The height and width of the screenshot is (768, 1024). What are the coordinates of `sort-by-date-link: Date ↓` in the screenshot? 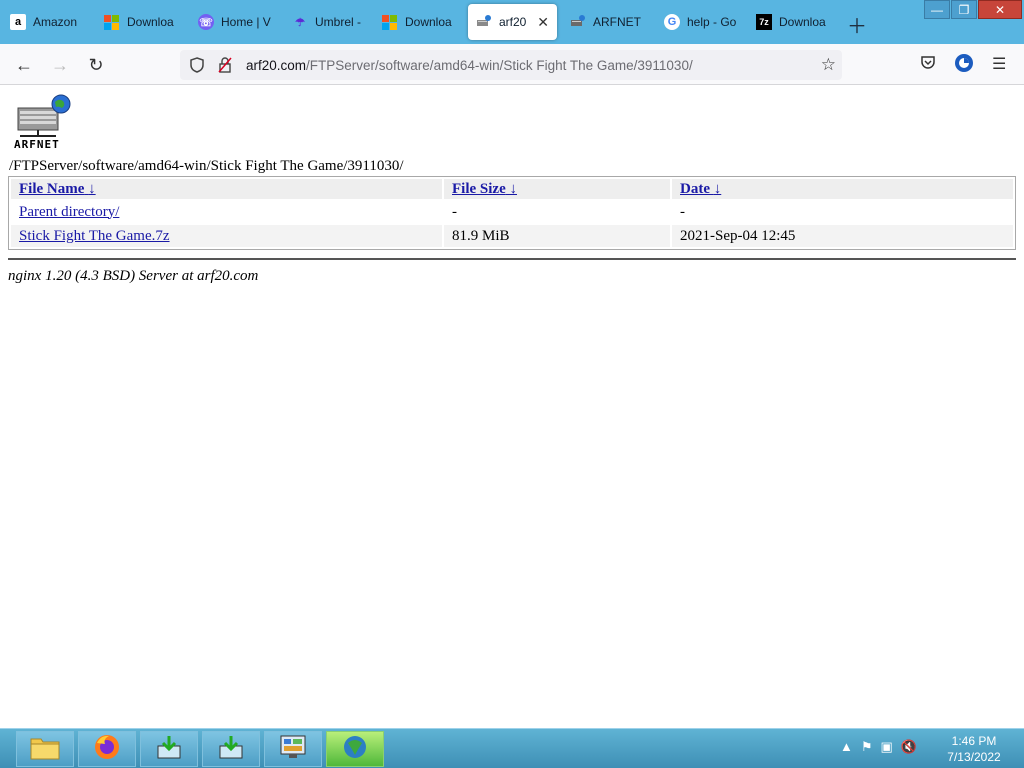 It's located at (700, 189).